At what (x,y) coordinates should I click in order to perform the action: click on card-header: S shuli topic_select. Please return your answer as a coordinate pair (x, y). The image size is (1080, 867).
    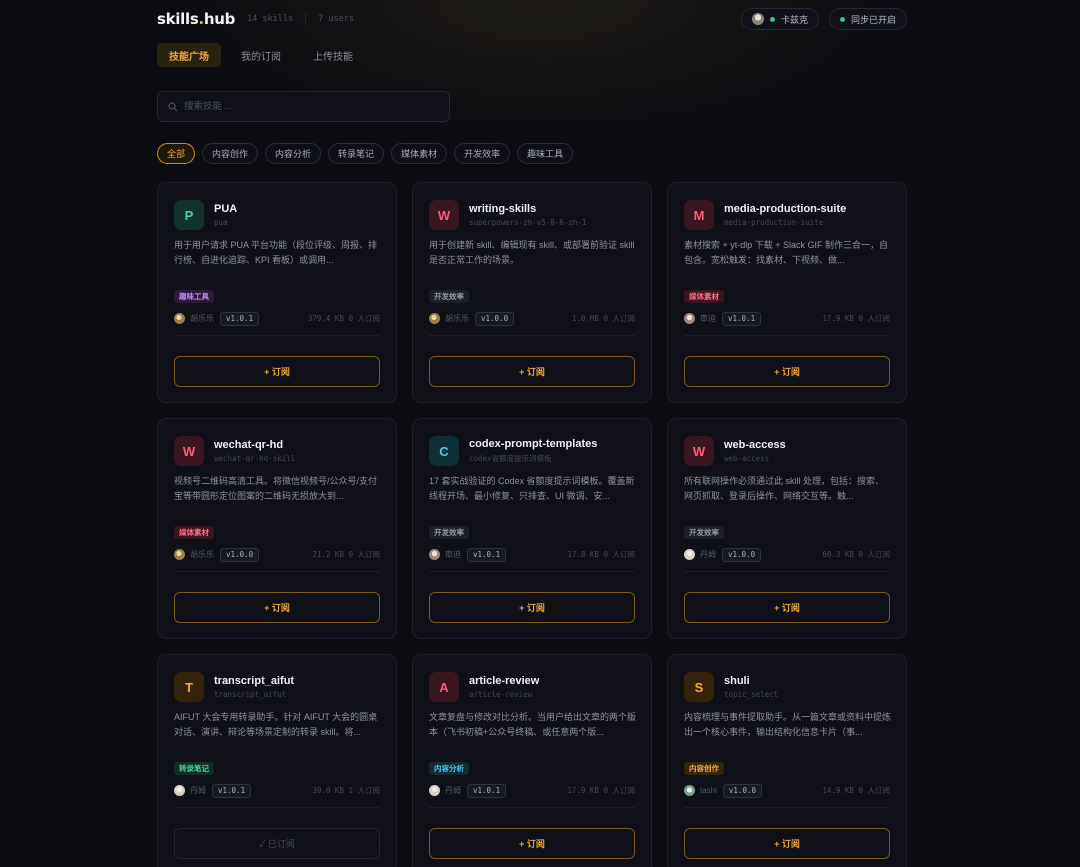
    Looking at the image, I should click on (731, 687).